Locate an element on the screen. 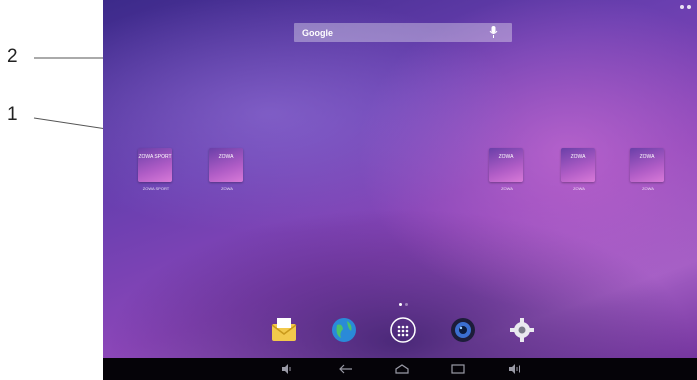 The image size is (697, 380). email-icon is located at coordinates (284, 330).